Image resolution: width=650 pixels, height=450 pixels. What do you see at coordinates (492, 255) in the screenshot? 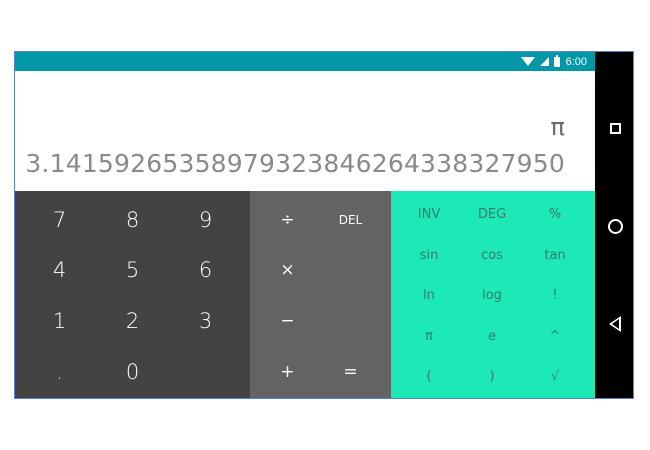
I see `cos-button: cos` at bounding box center [492, 255].